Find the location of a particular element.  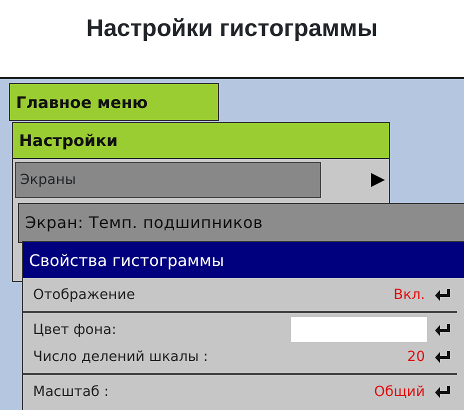

property-value: Общий is located at coordinates (399, 392).